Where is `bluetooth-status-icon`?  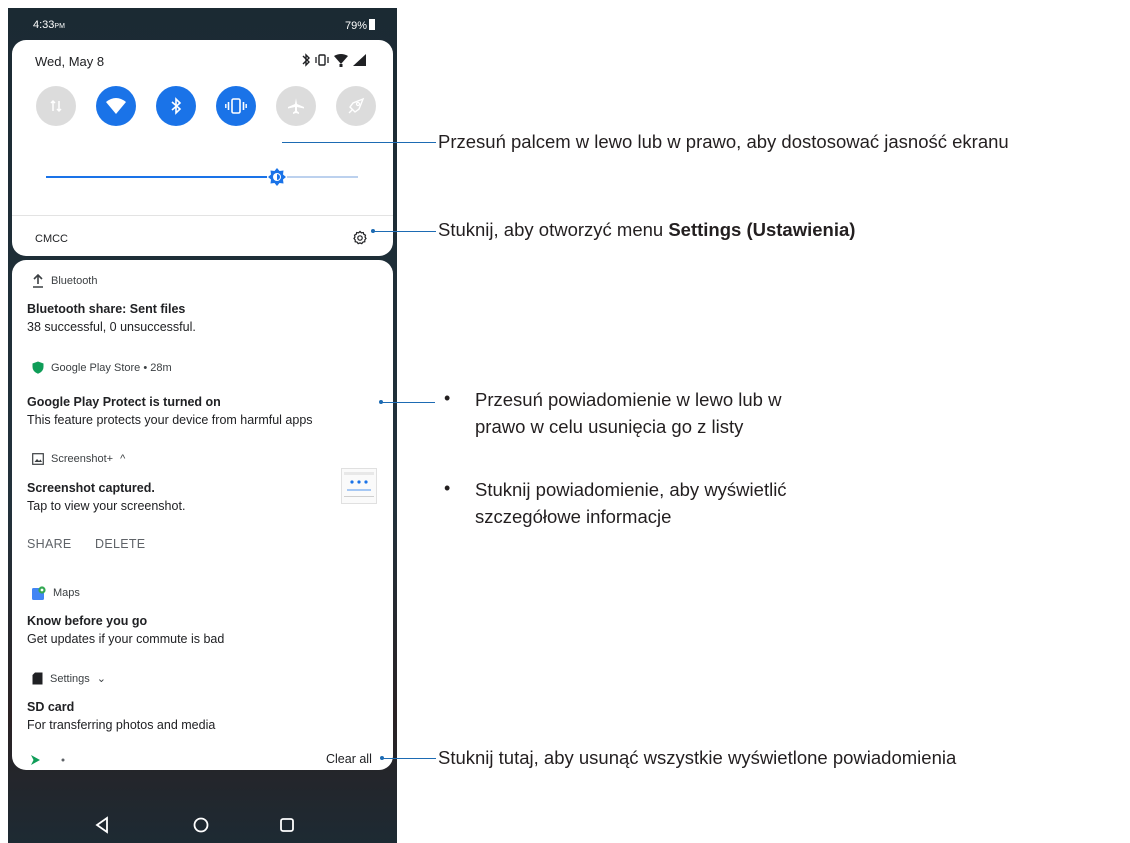 bluetooth-status-icon is located at coordinates (306, 60).